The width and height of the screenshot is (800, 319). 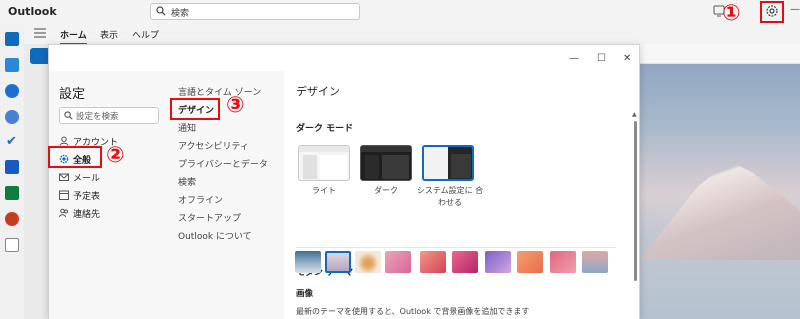 I want to click on scroll-up-arrow: ▲, so click(x=634, y=114).